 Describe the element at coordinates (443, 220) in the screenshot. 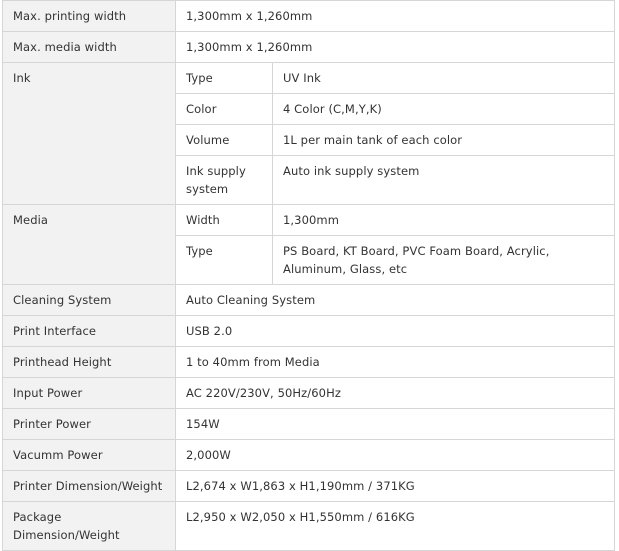

I see `spec-value-media-width: 1,300mm` at that location.